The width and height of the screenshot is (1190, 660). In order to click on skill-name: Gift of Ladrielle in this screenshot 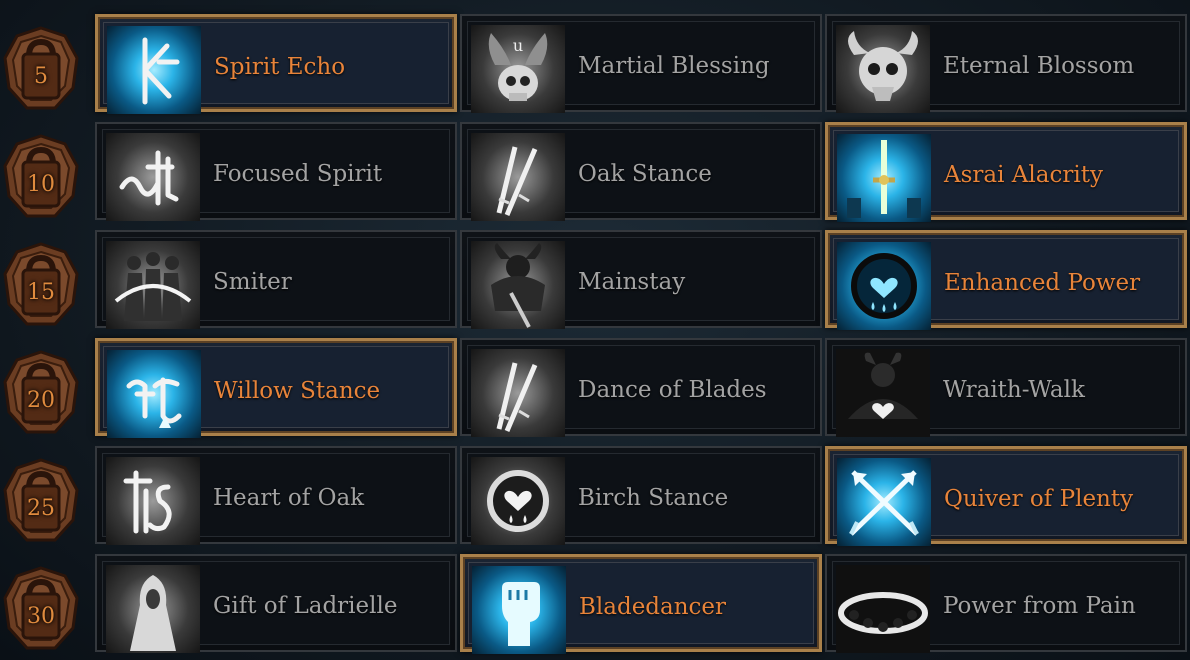, I will do `click(305, 606)`.